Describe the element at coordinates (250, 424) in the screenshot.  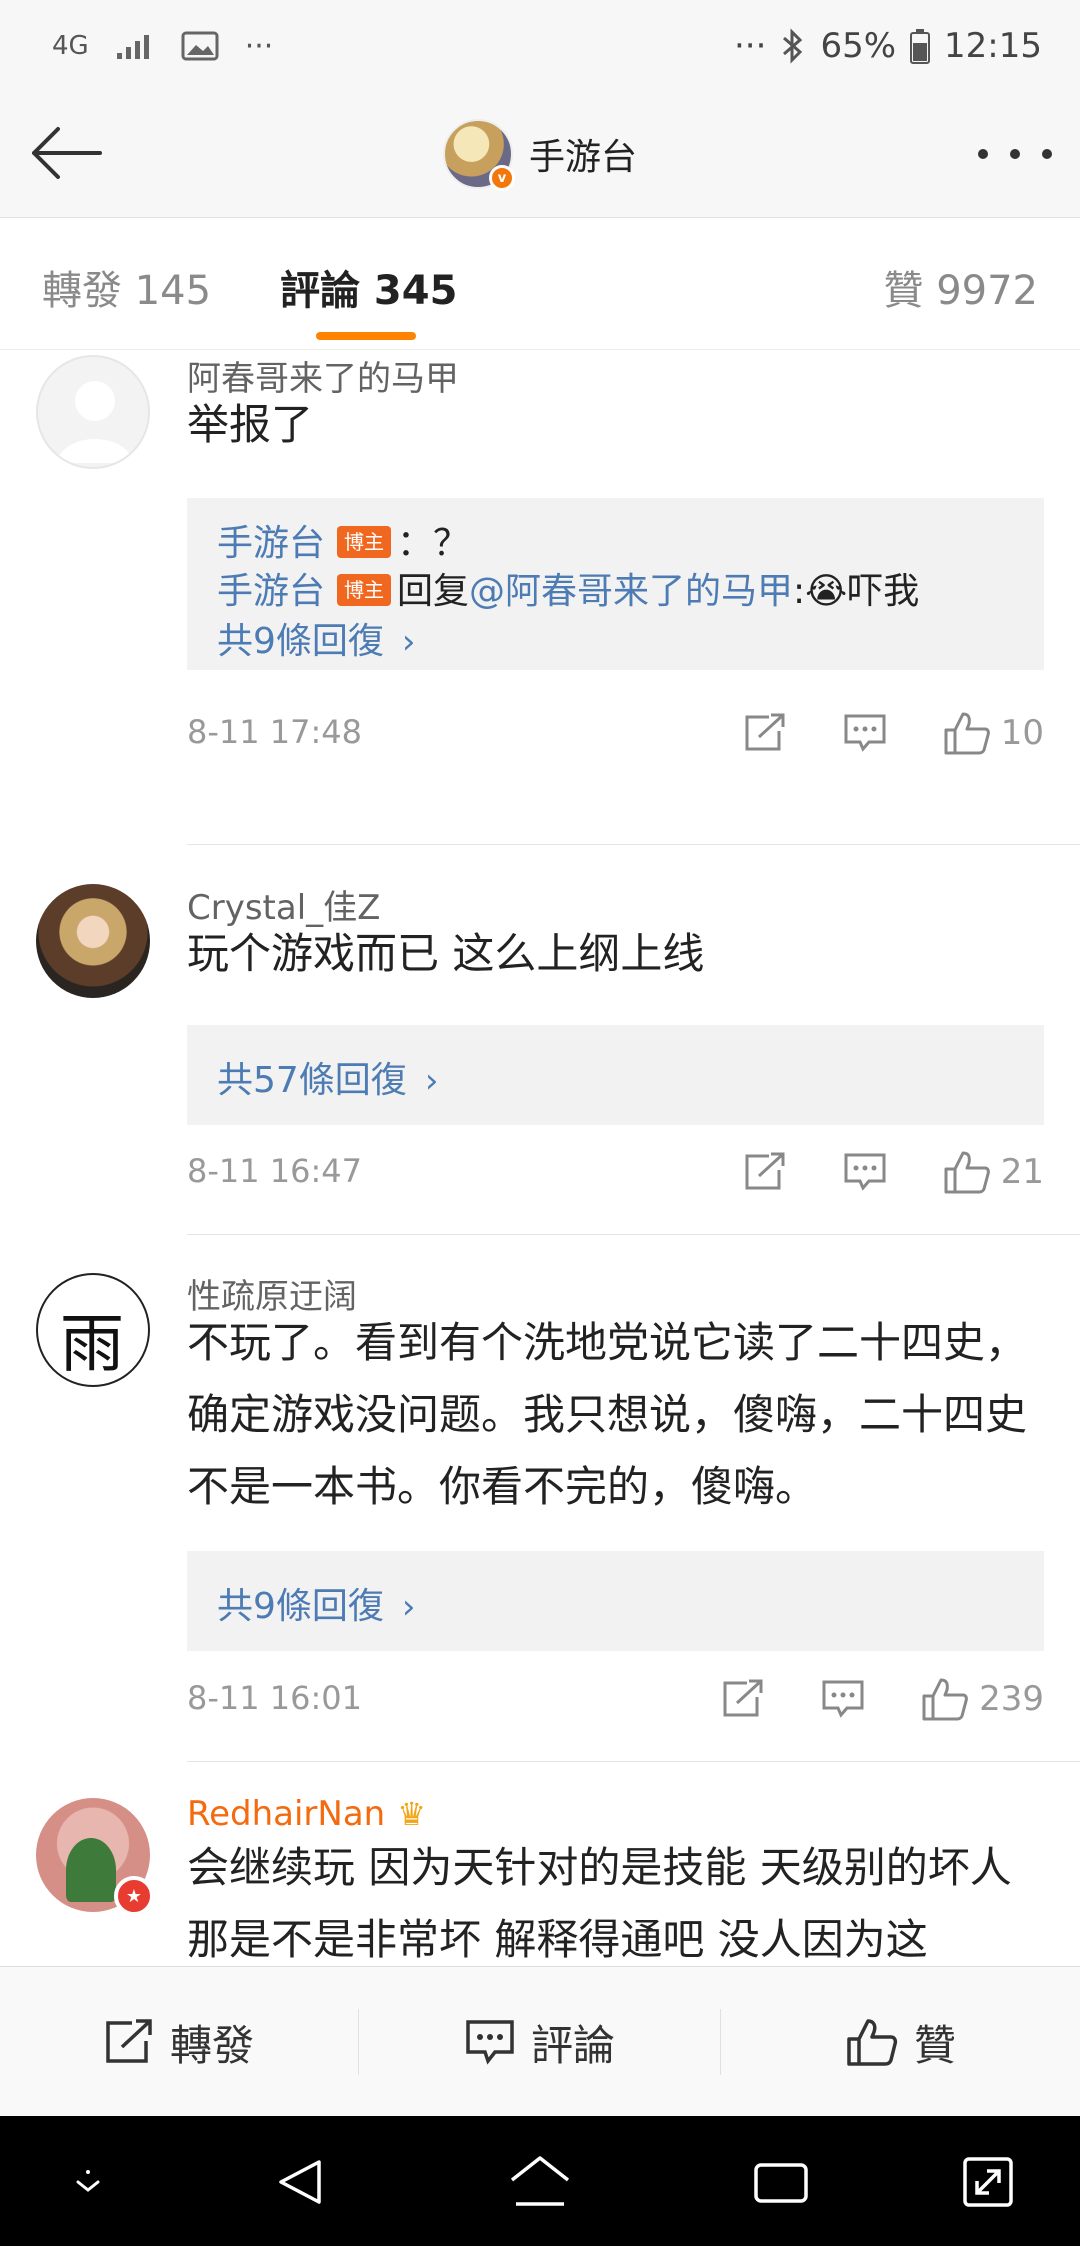
I see `comment-text: 举报了` at that location.